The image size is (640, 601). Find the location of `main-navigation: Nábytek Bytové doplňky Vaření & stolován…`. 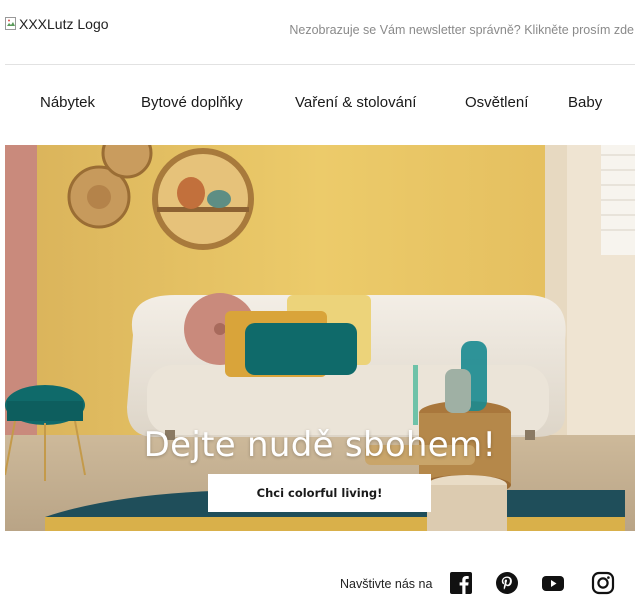

main-navigation: Nábytek Bytové doplňky Vaření & stolován… is located at coordinates (320, 103).